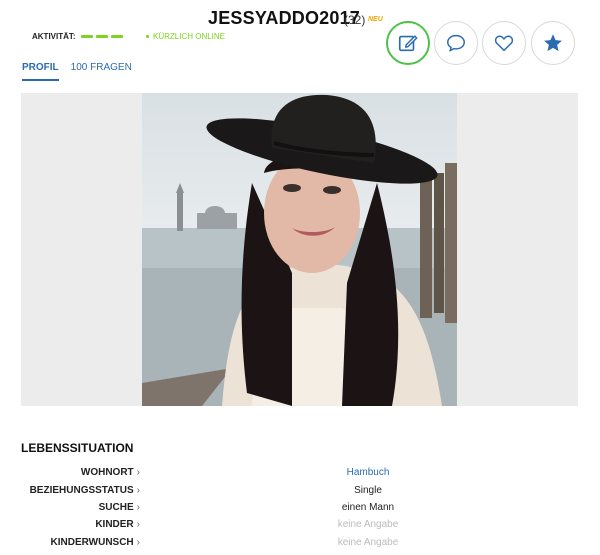 The height and width of the screenshot is (555, 600). Describe the element at coordinates (300, 493) in the screenshot. I see `info-row-beziehungsstatus: BEZIEHUNGSSTATUS › Single` at that location.